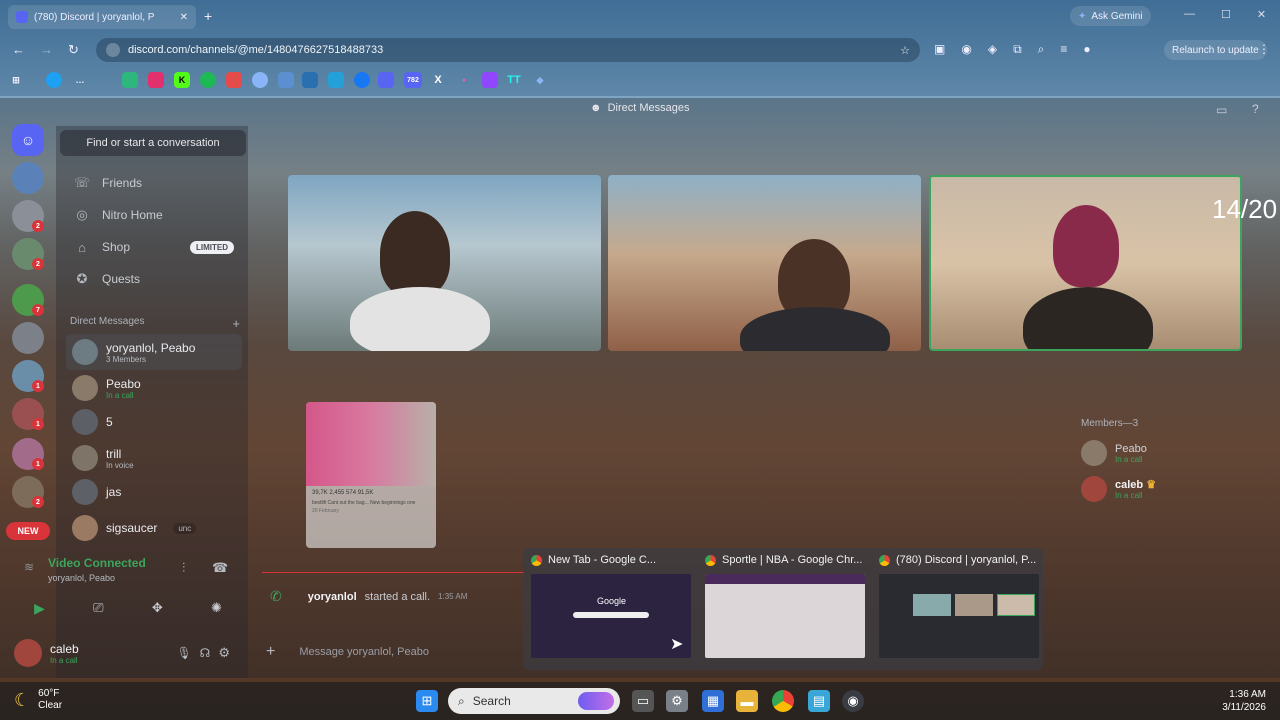 The width and height of the screenshot is (1280, 720). What do you see at coordinates (783, 701) in the screenshot?
I see `chrome-taskbar-icon` at bounding box center [783, 701].